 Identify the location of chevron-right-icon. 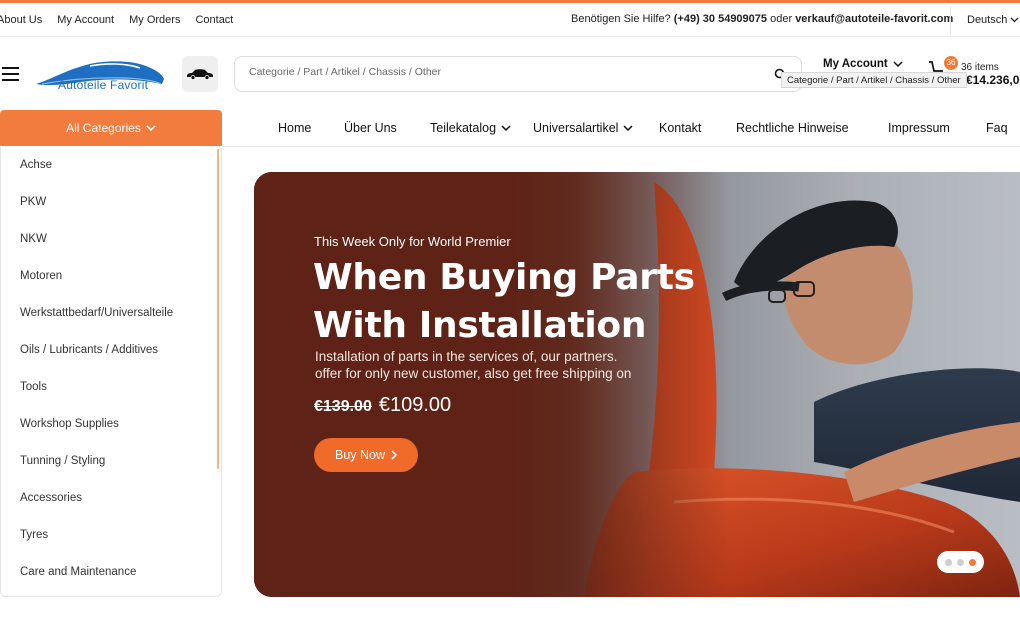
(394, 455).